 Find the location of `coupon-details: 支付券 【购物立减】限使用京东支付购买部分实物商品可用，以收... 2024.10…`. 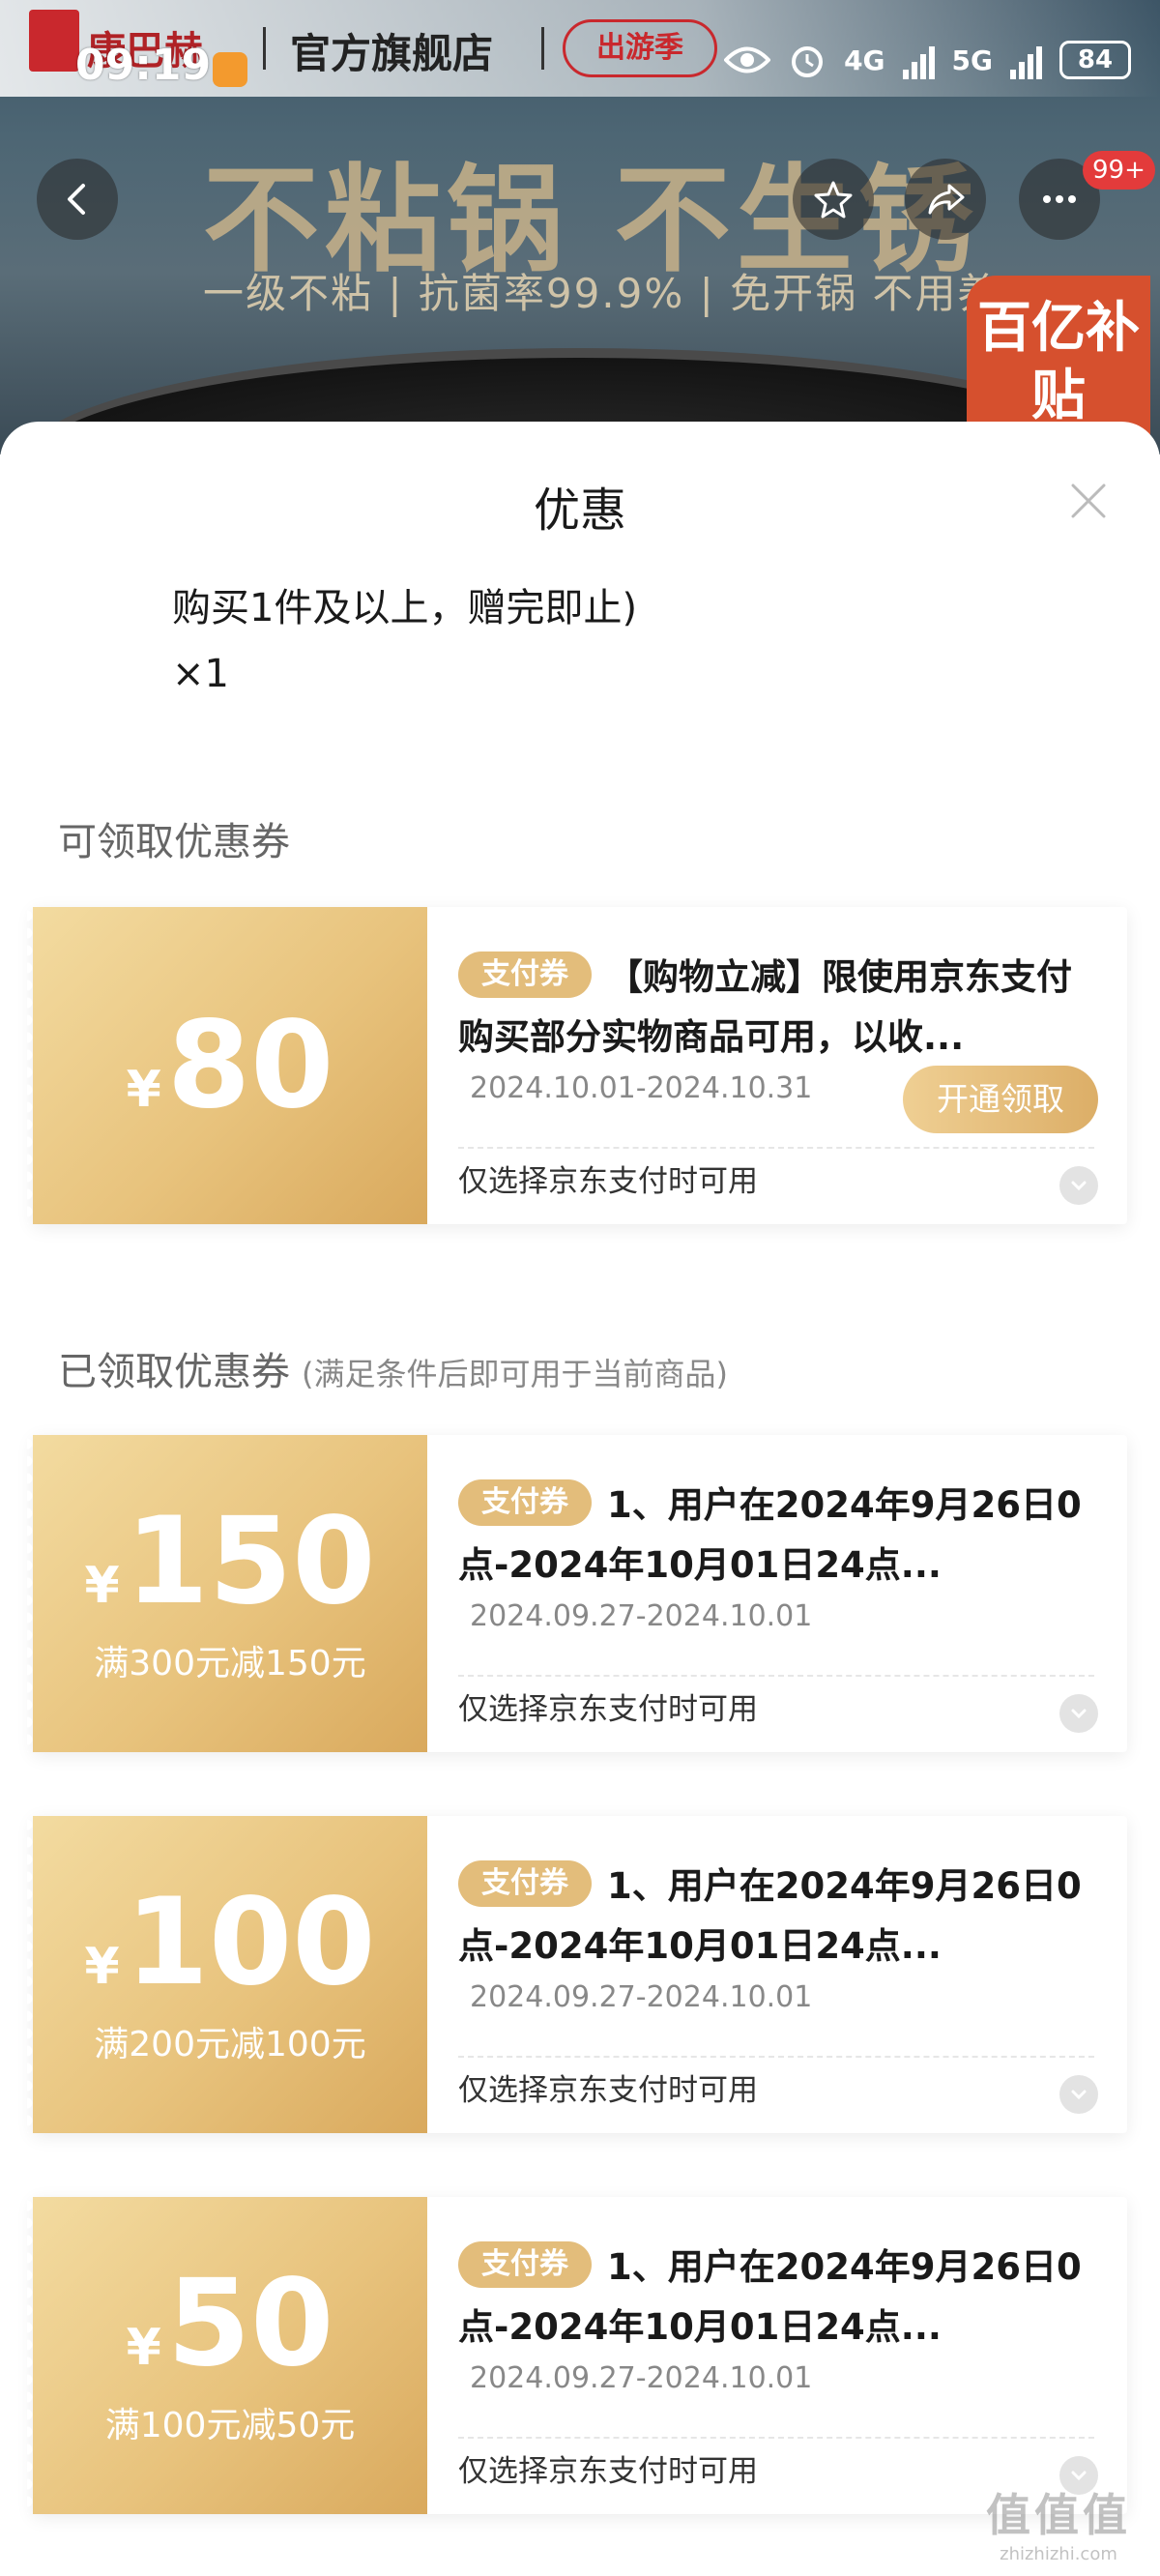

coupon-details: 支付券 【购物立减】限使用京东支付购买部分实物商品可用，以收... 2024.10… is located at coordinates (777, 1065).